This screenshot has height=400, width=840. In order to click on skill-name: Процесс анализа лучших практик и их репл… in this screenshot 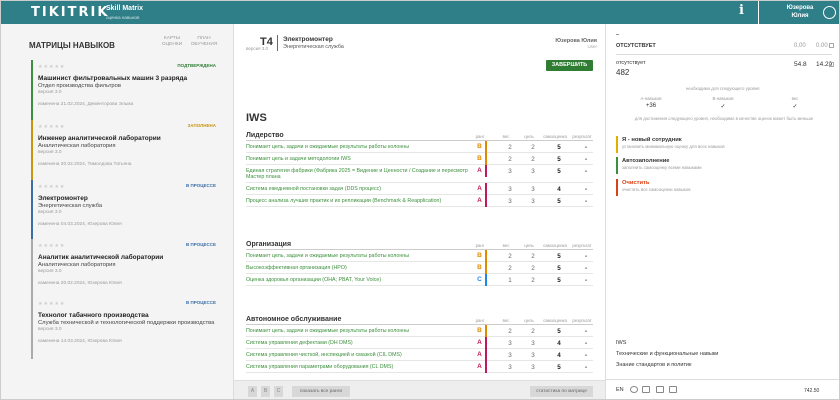, I will do `click(358, 201)`.